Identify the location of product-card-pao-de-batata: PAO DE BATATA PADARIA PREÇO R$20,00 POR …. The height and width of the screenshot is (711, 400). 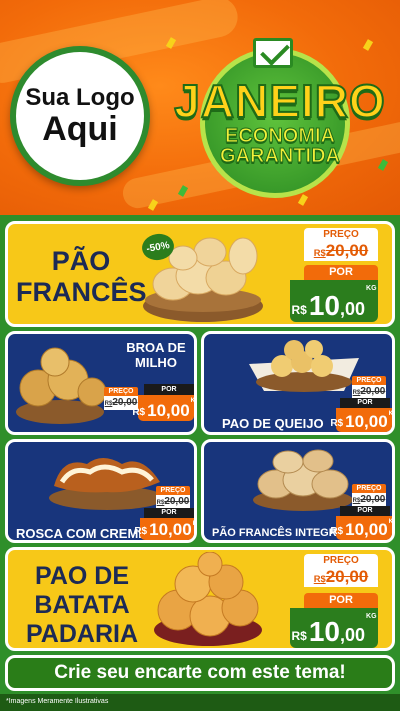
(200, 599).